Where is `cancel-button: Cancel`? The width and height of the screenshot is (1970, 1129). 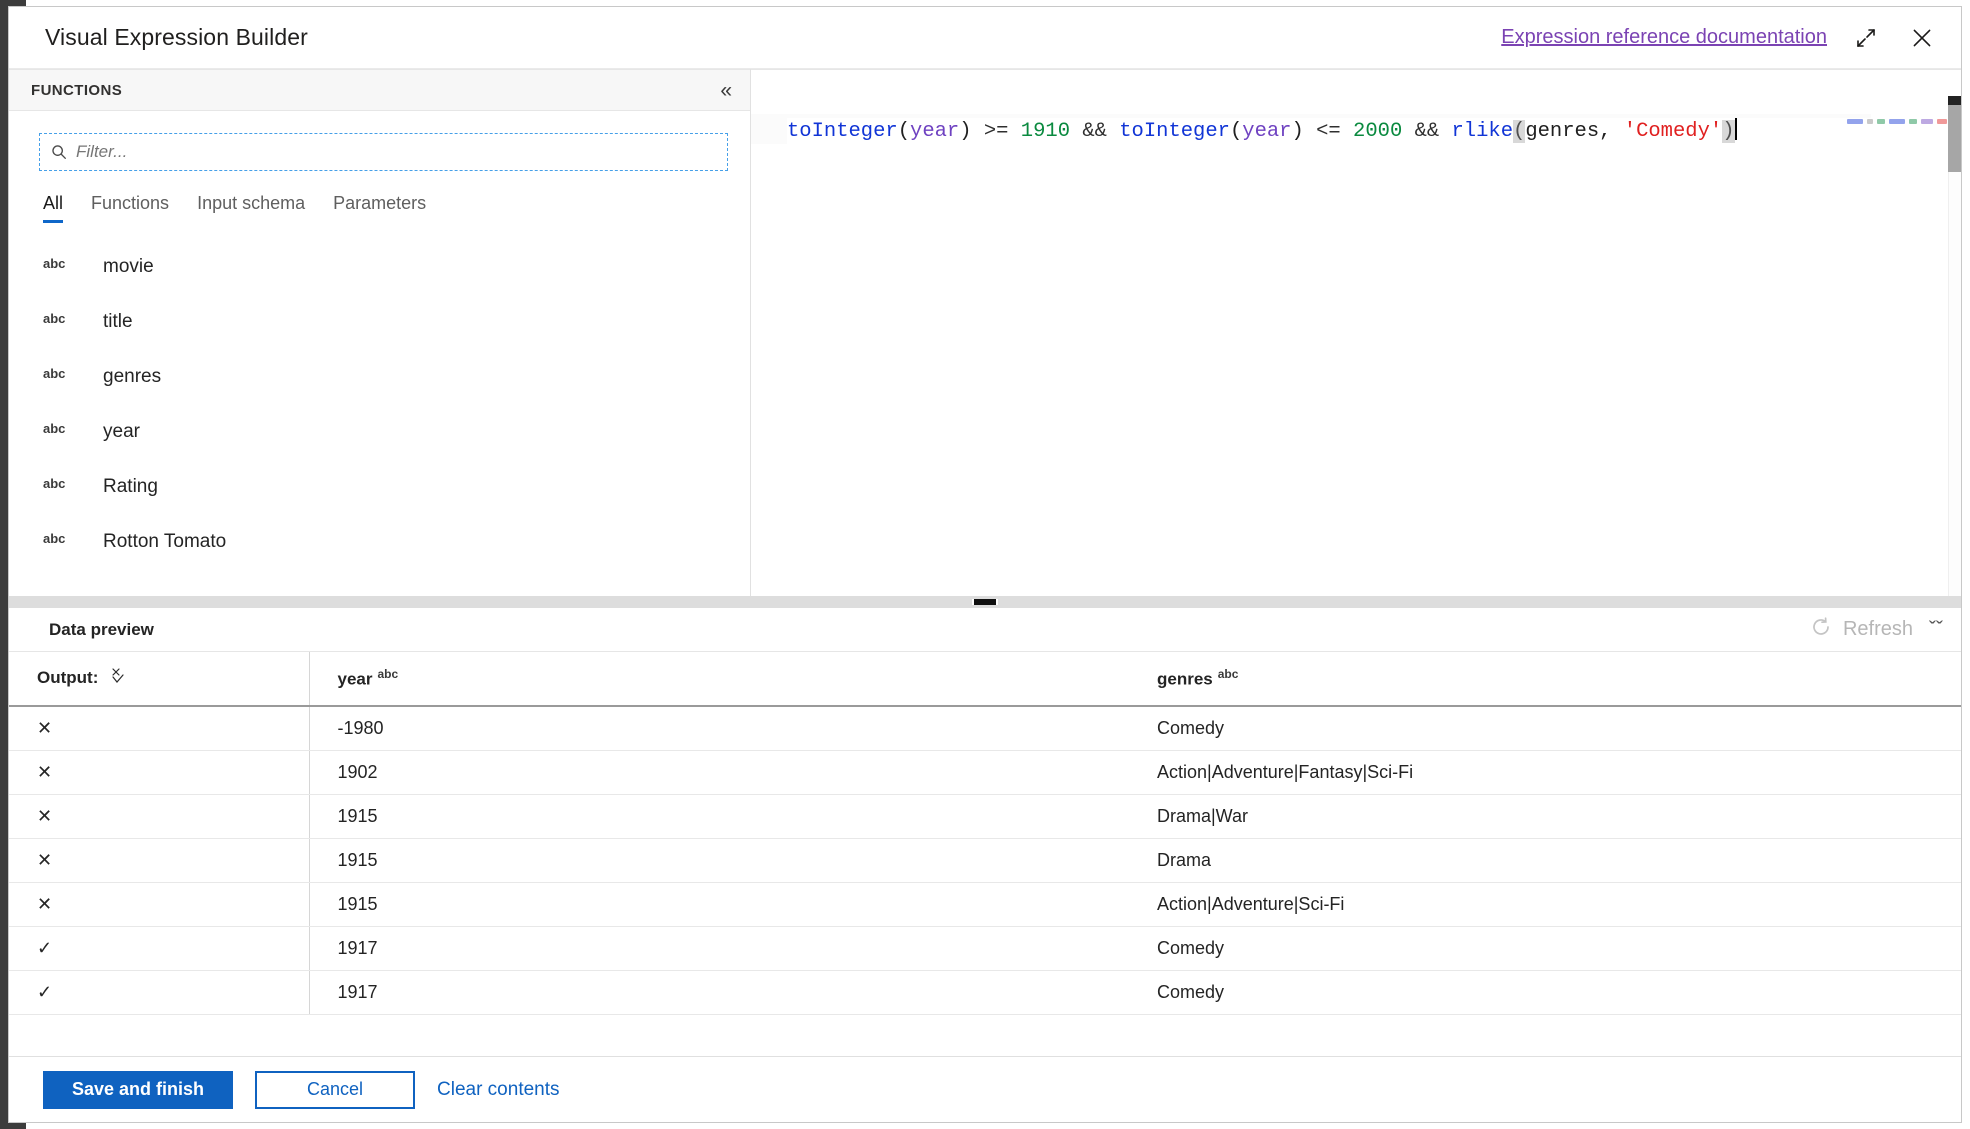 cancel-button: Cancel is located at coordinates (335, 1089).